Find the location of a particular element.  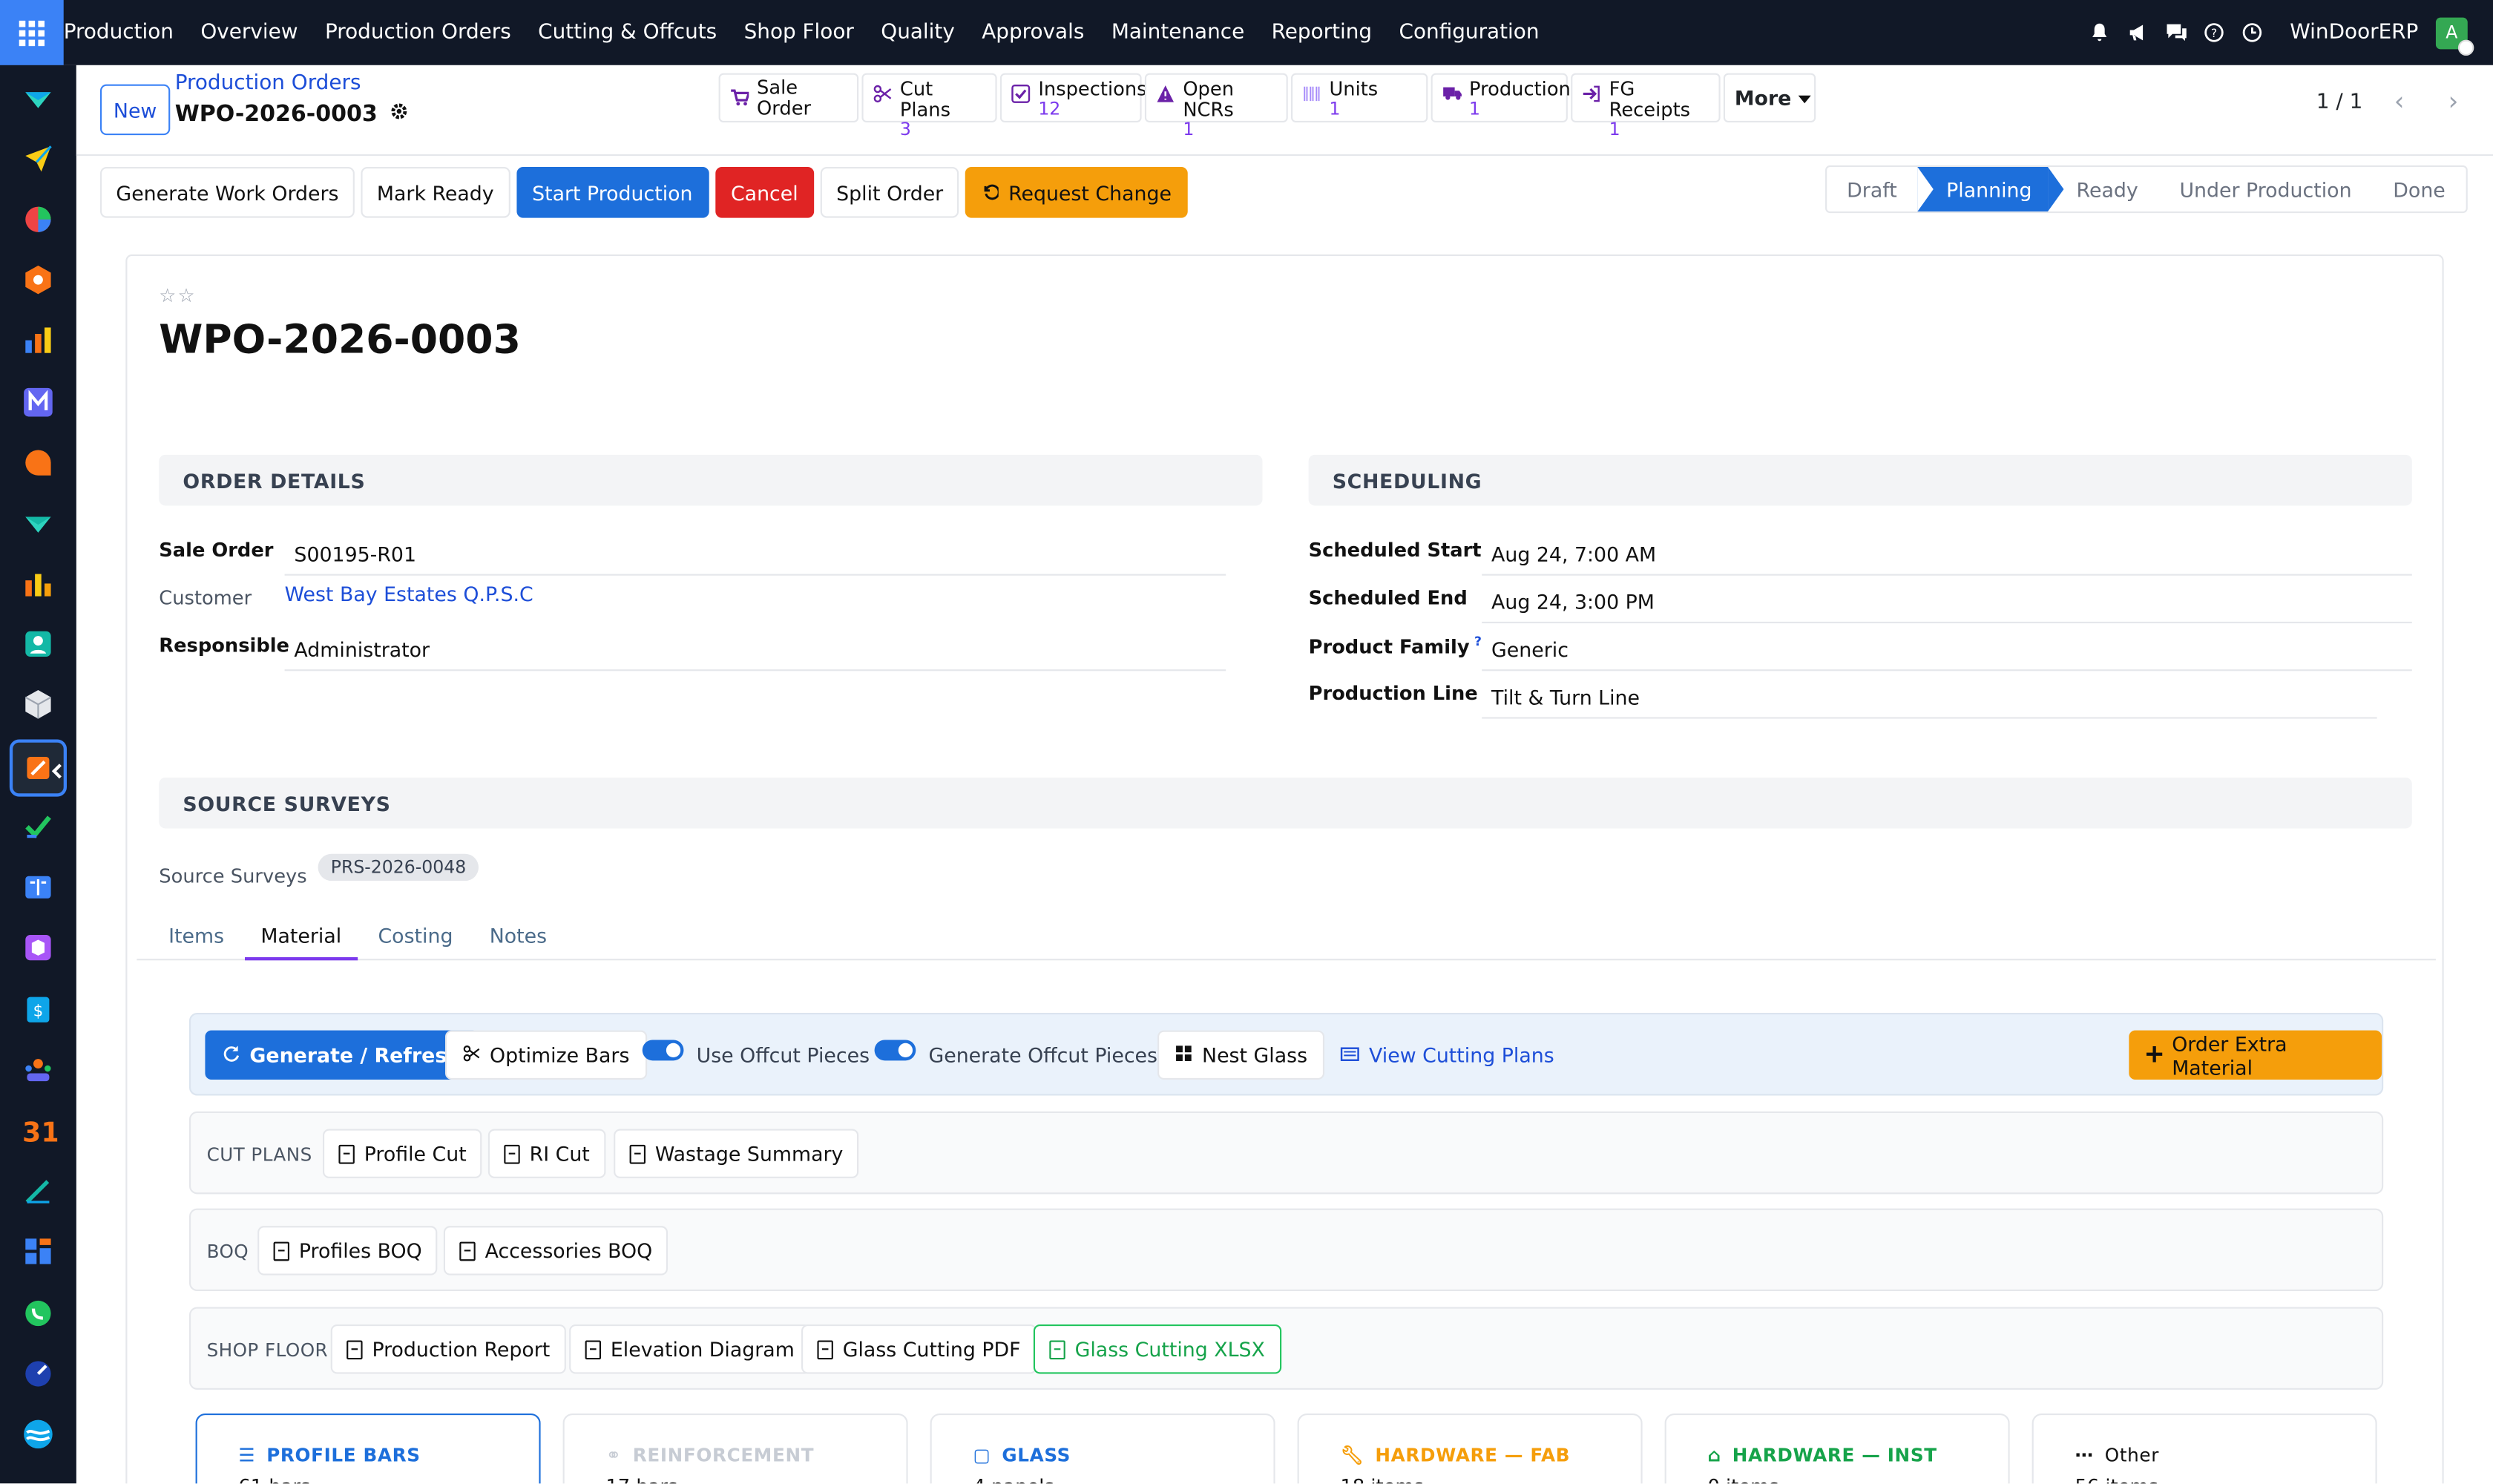

megaphone-icon is located at coordinates (2138, 32).